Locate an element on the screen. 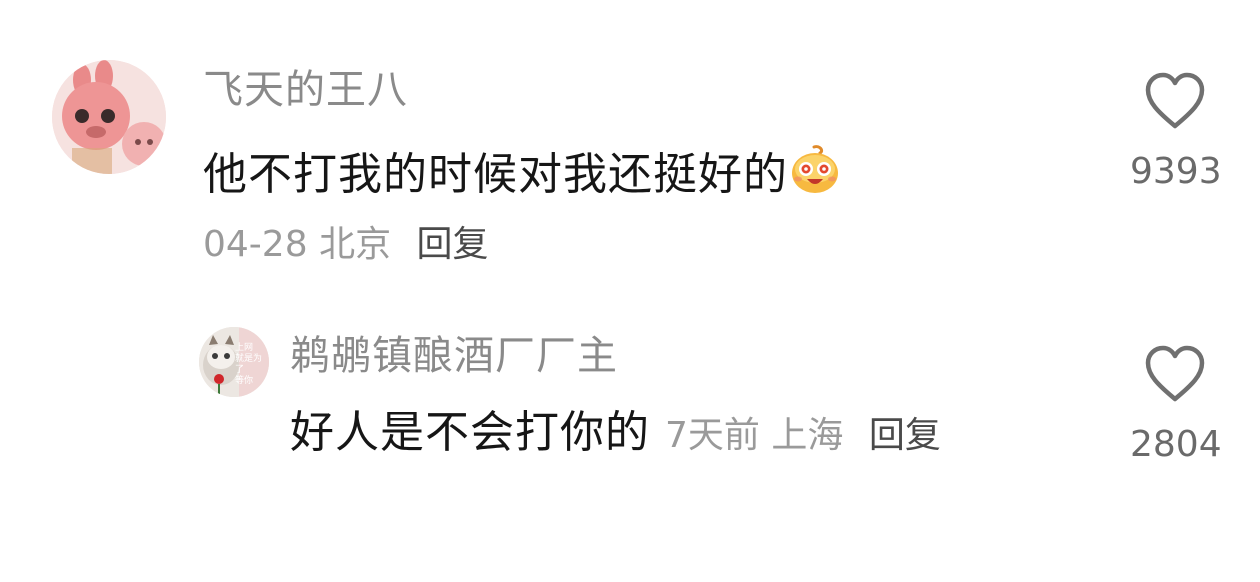 The image size is (1260, 582). comment-text: 好人是不会打你的 7天前 上海 回复 is located at coordinates (615, 434).